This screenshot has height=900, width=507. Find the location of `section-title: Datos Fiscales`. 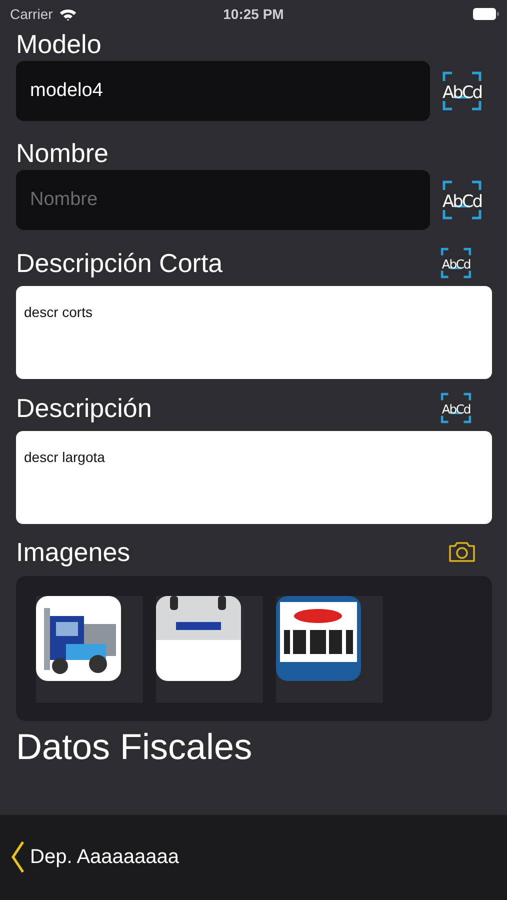

section-title: Datos Fiscales is located at coordinates (135, 747).